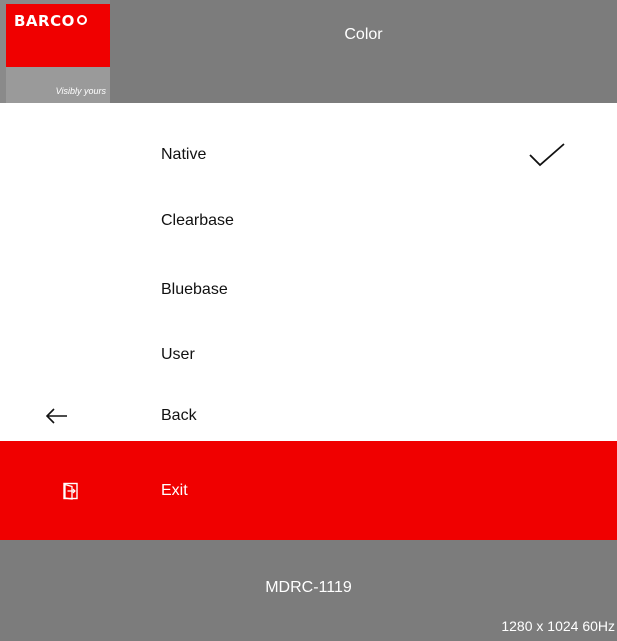 Image resolution: width=617 pixels, height=641 pixels. Describe the element at coordinates (308, 355) in the screenshot. I see `menu-item-user: User` at that location.